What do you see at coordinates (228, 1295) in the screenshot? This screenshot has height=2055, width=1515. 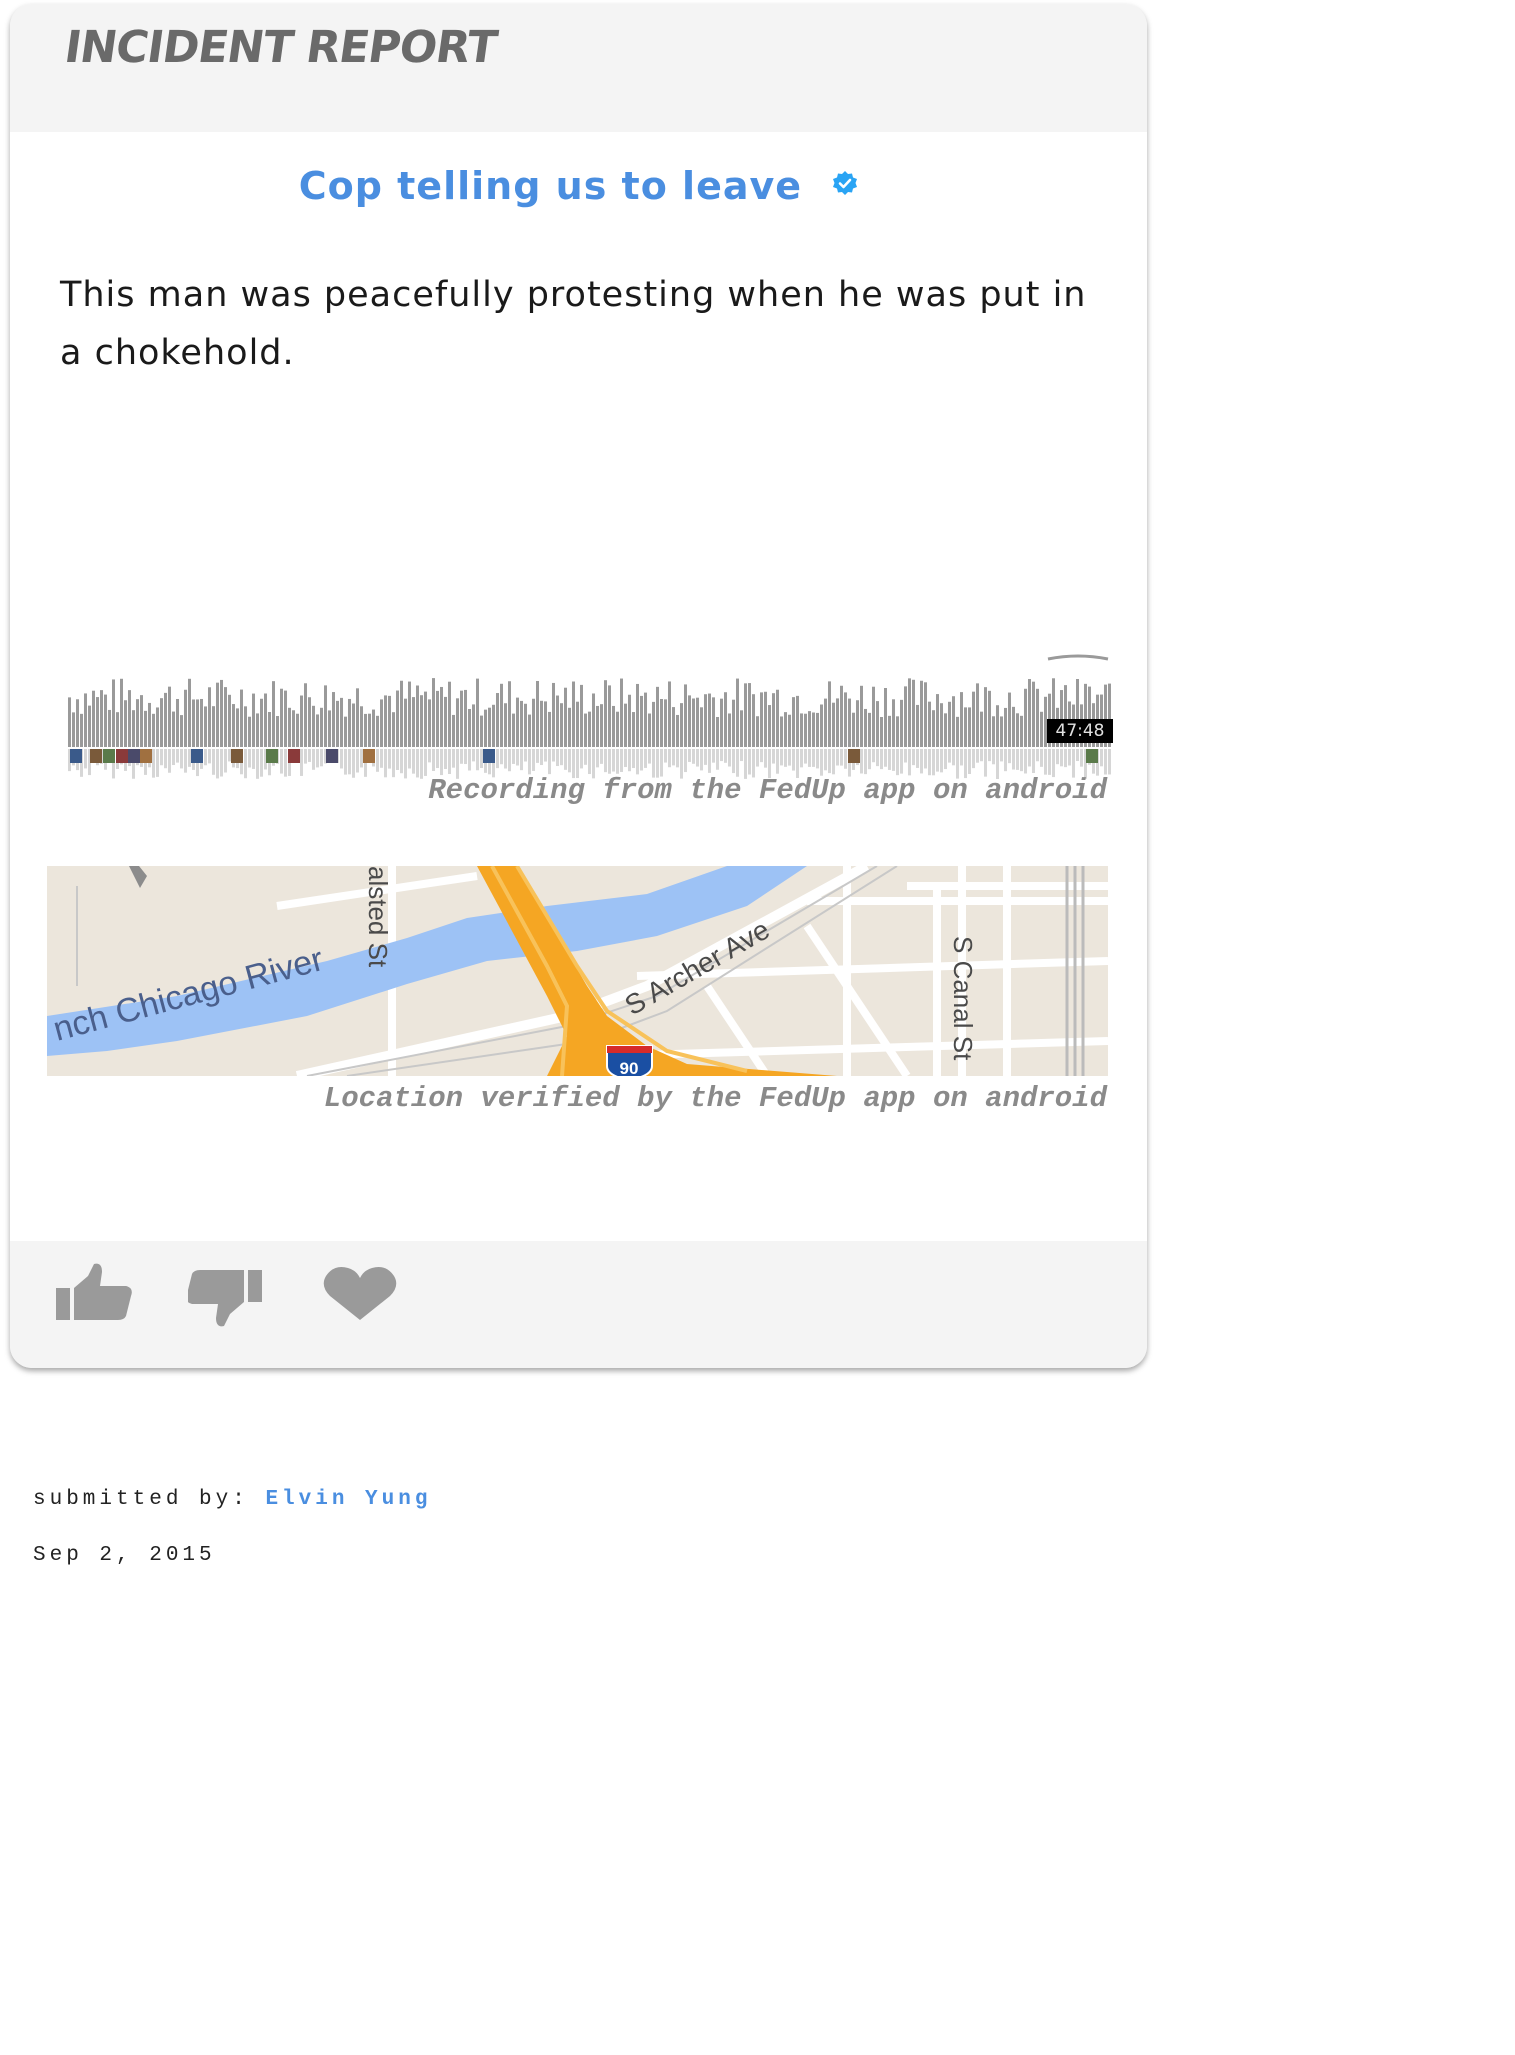 I see `thumbs-down-icon` at bounding box center [228, 1295].